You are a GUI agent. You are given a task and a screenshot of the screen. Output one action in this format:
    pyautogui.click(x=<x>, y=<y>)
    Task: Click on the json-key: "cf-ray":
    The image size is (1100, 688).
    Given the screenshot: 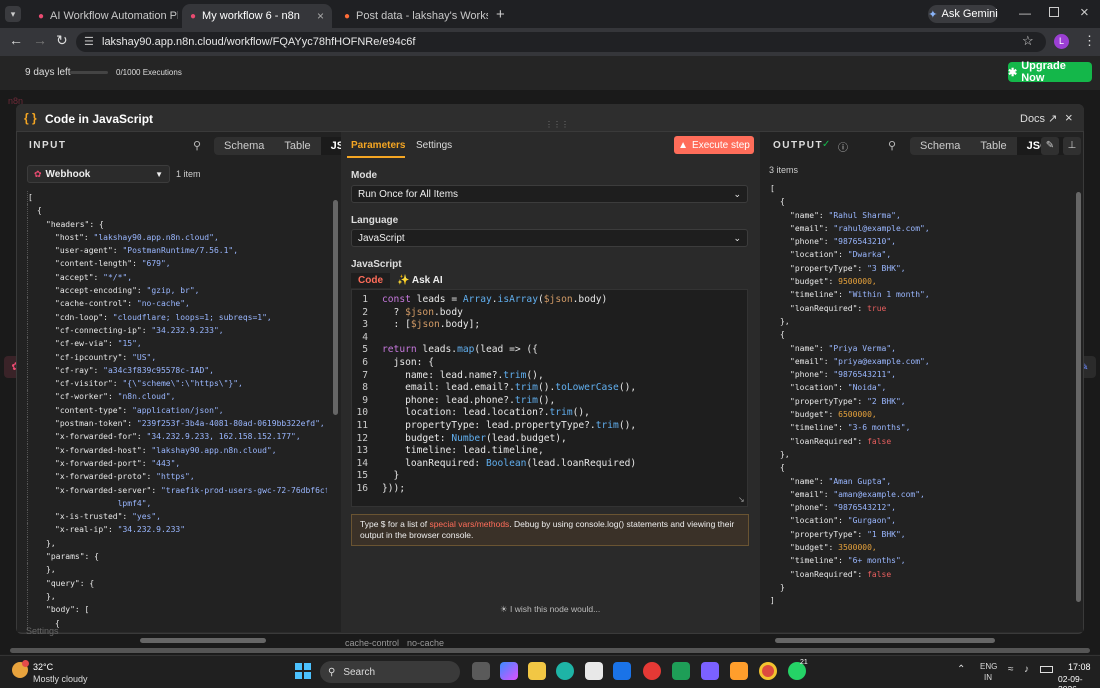 What is the action you would take?
    pyautogui.click(x=79, y=370)
    